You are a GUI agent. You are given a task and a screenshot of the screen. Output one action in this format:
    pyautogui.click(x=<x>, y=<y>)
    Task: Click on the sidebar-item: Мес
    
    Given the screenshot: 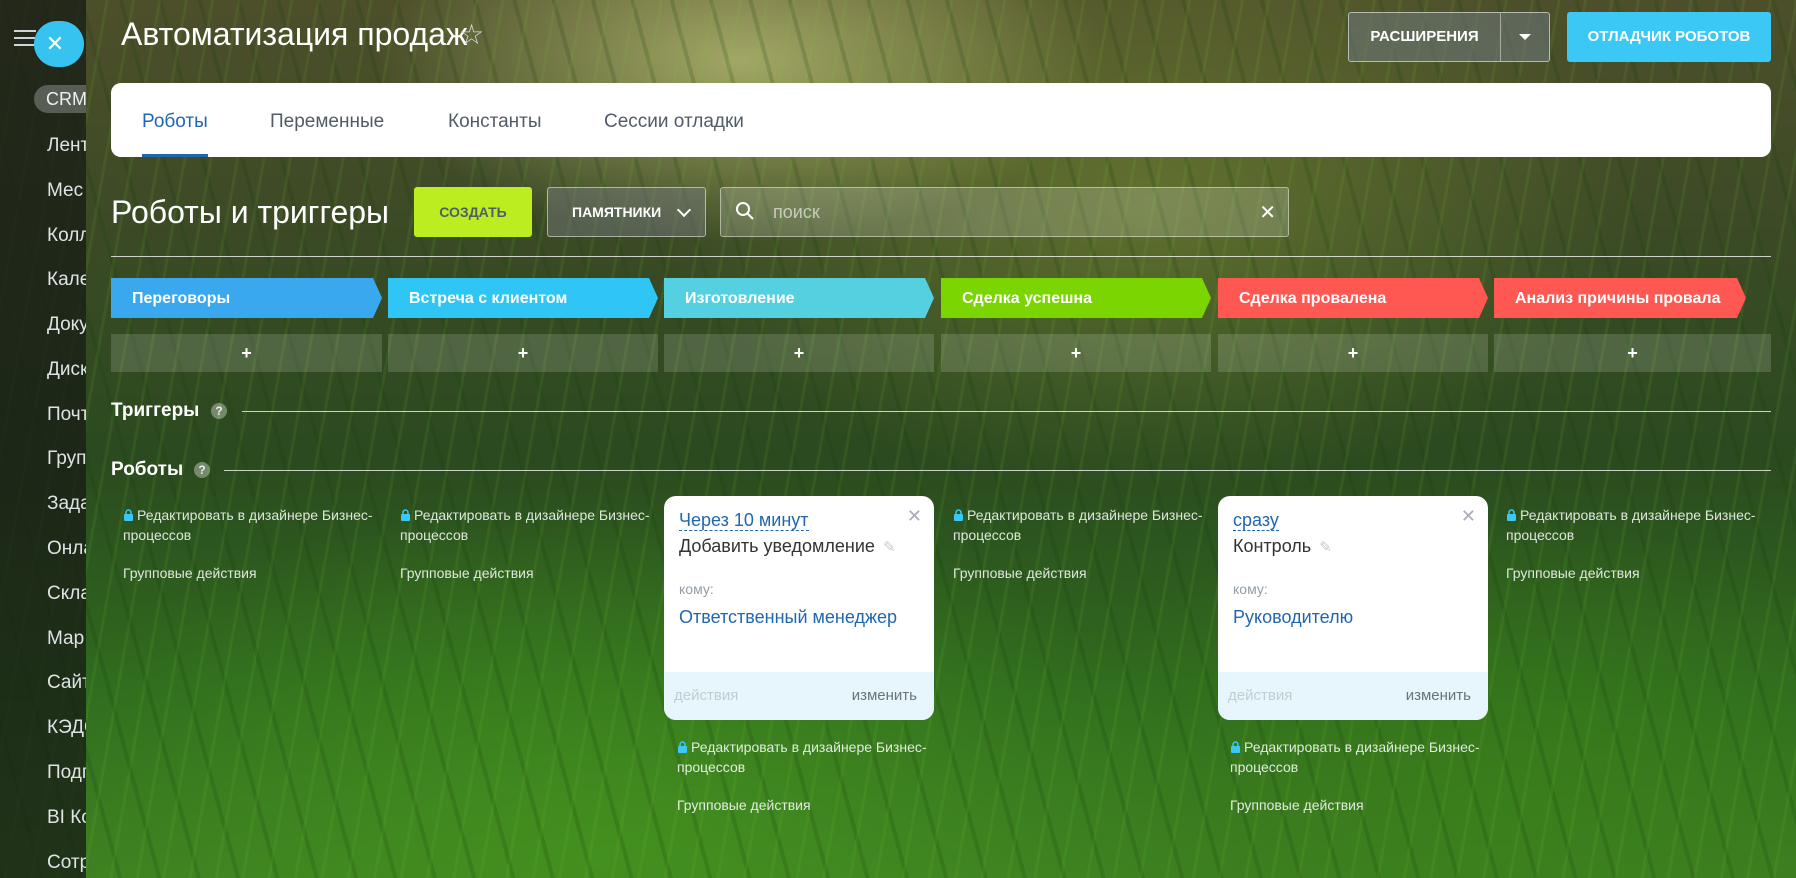 What is the action you would take?
    pyautogui.click(x=65, y=191)
    